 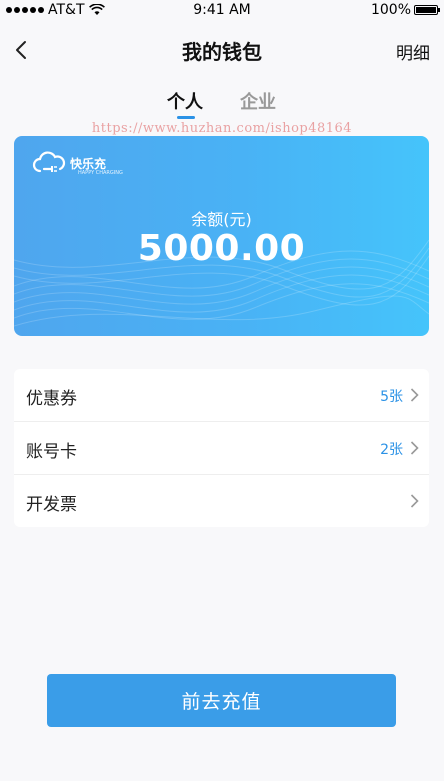 I want to click on list-item-count: 2张, so click(x=391, y=450).